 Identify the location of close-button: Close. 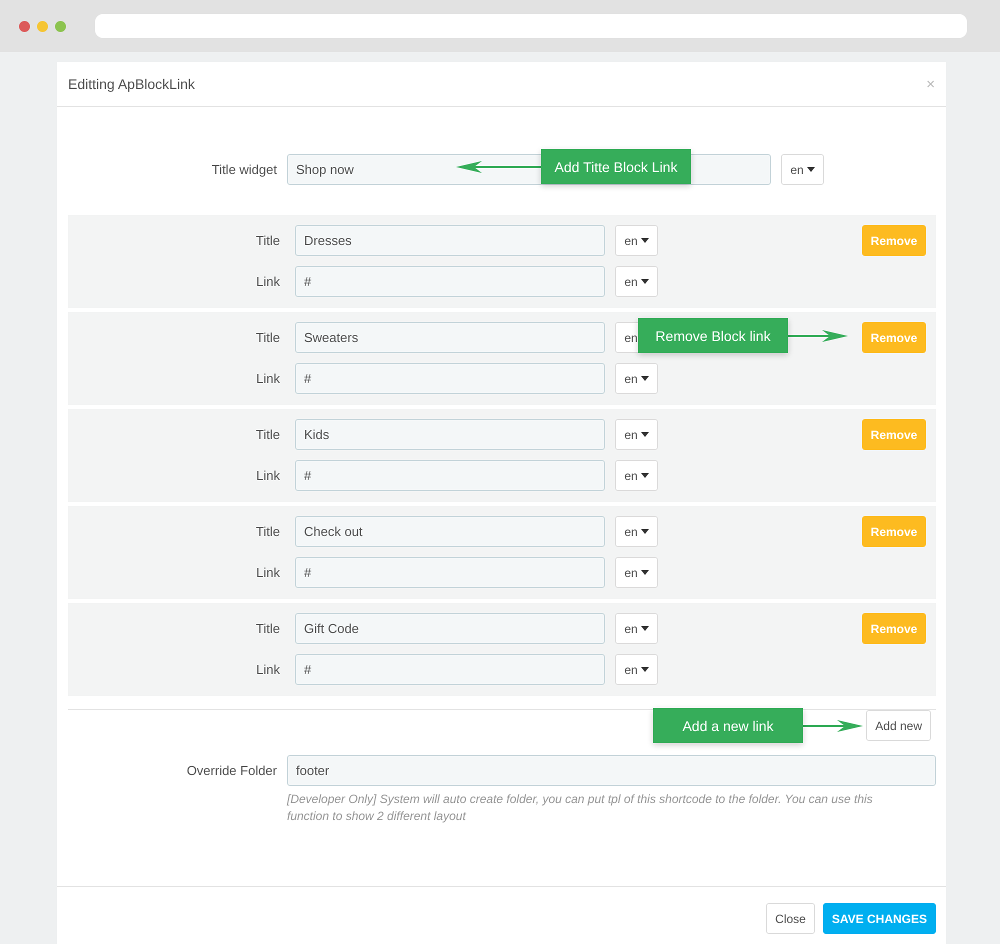
(790, 918).